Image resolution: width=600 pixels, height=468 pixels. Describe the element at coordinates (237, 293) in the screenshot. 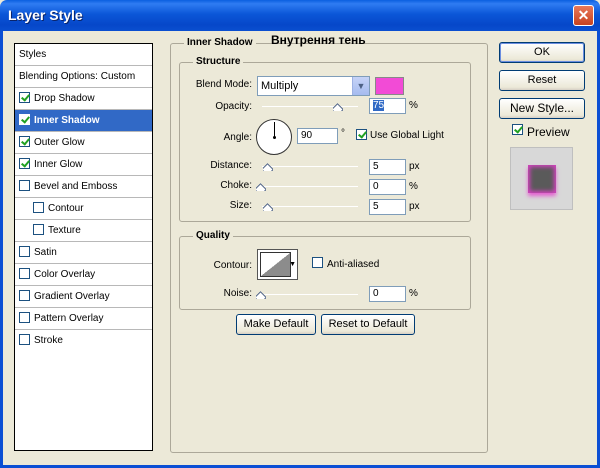

I see `noise-label: Noise:` at that location.